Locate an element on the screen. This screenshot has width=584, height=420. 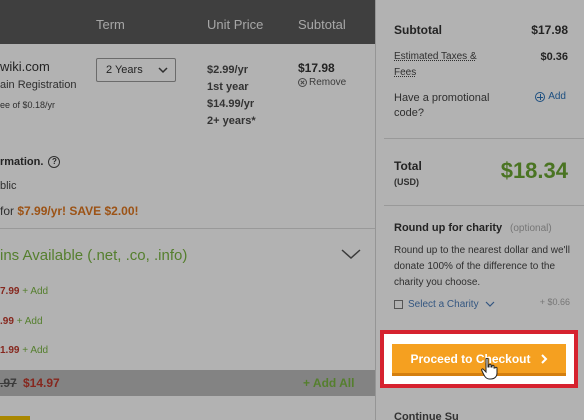
privacy-offer: for $7.99/yr! SAVE $2.00! is located at coordinates (69, 211).